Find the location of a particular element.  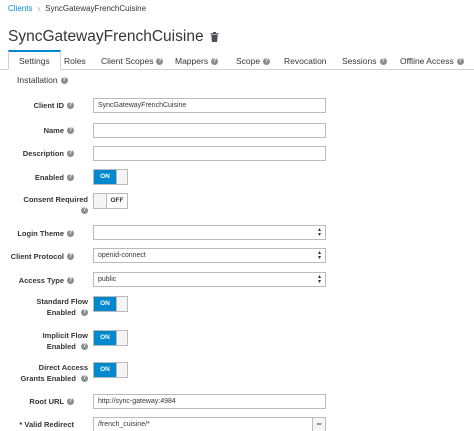

tab-roles: Roles is located at coordinates (75, 61).